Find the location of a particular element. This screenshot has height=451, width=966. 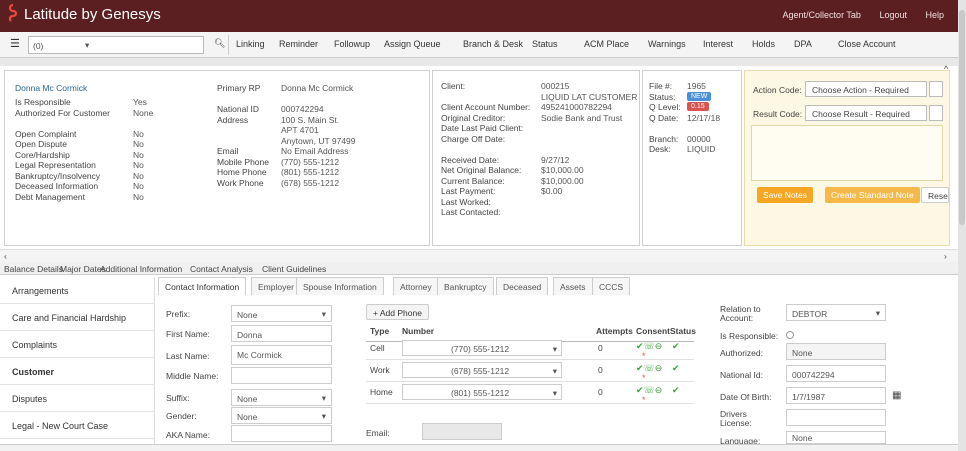

panel-tab: Bankruptcy is located at coordinates (465, 286).